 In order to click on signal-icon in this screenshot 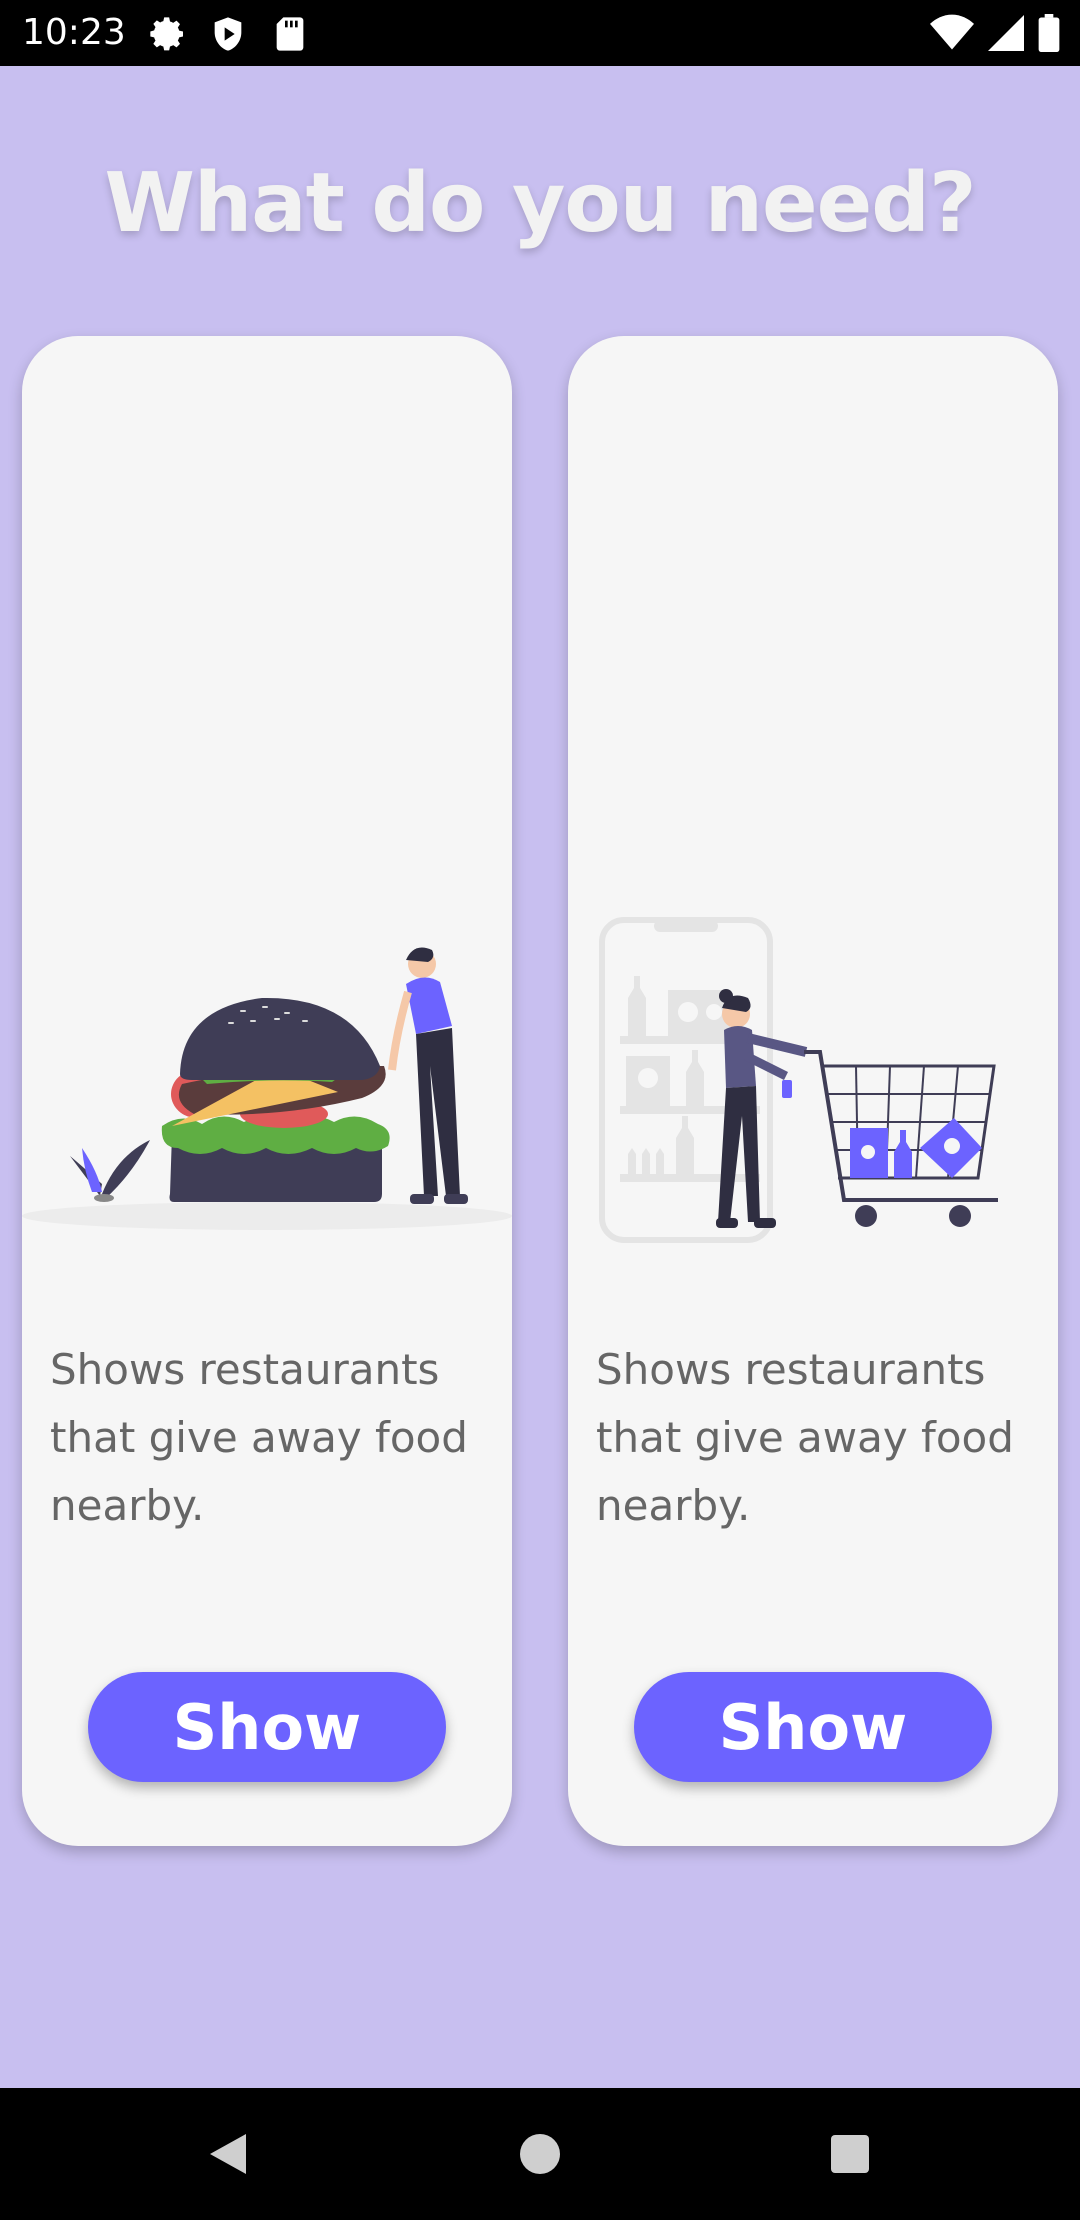, I will do `click(1006, 33)`.